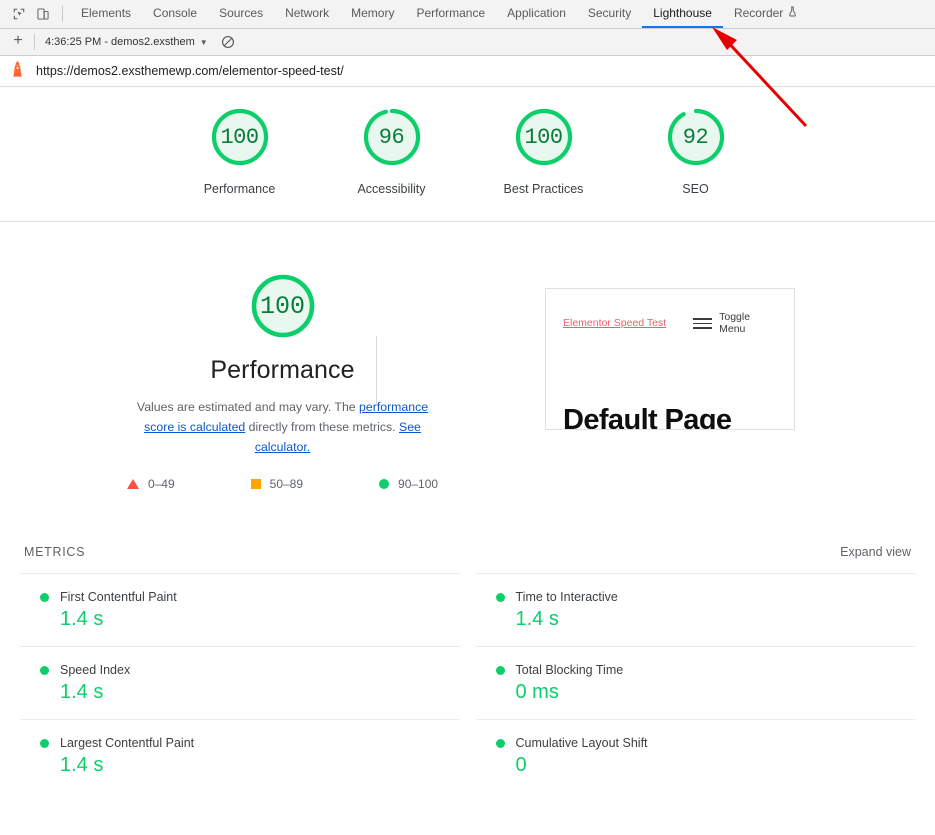 This screenshot has height=835, width=935. I want to click on metric-name: First Contentful Paint, so click(118, 597).